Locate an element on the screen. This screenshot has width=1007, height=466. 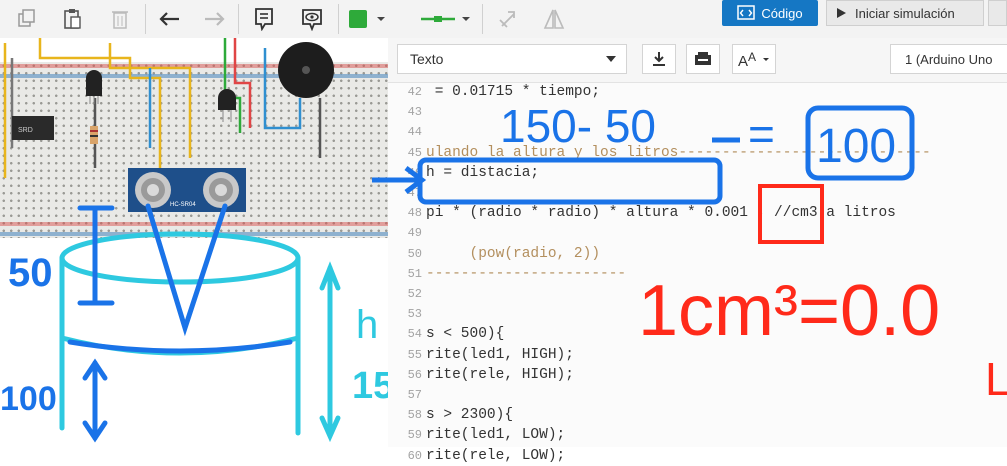
code-line: 47 is located at coordinates (697, 193).